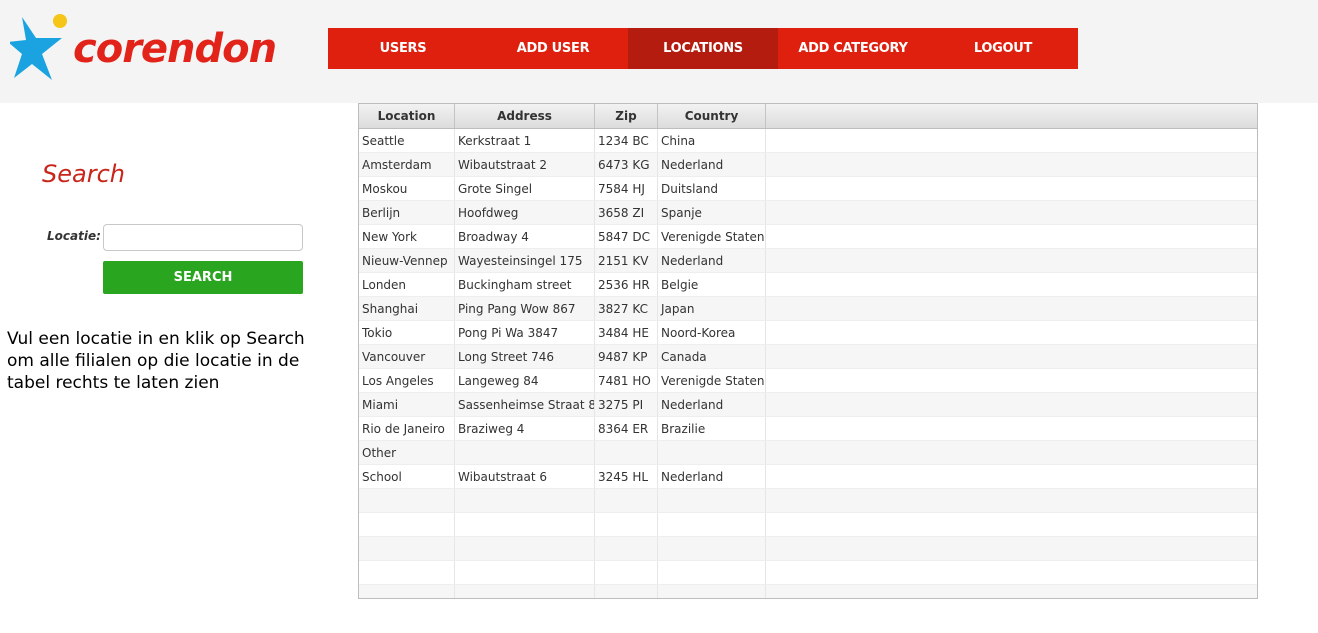  What do you see at coordinates (626, 380) in the screenshot?
I see `cell-zip: 7481 HO` at bounding box center [626, 380].